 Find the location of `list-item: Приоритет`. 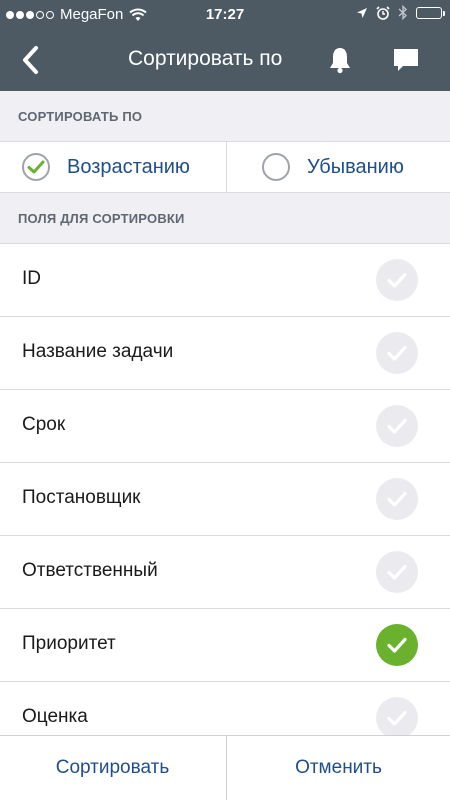

list-item: Приоритет is located at coordinates (225, 645).